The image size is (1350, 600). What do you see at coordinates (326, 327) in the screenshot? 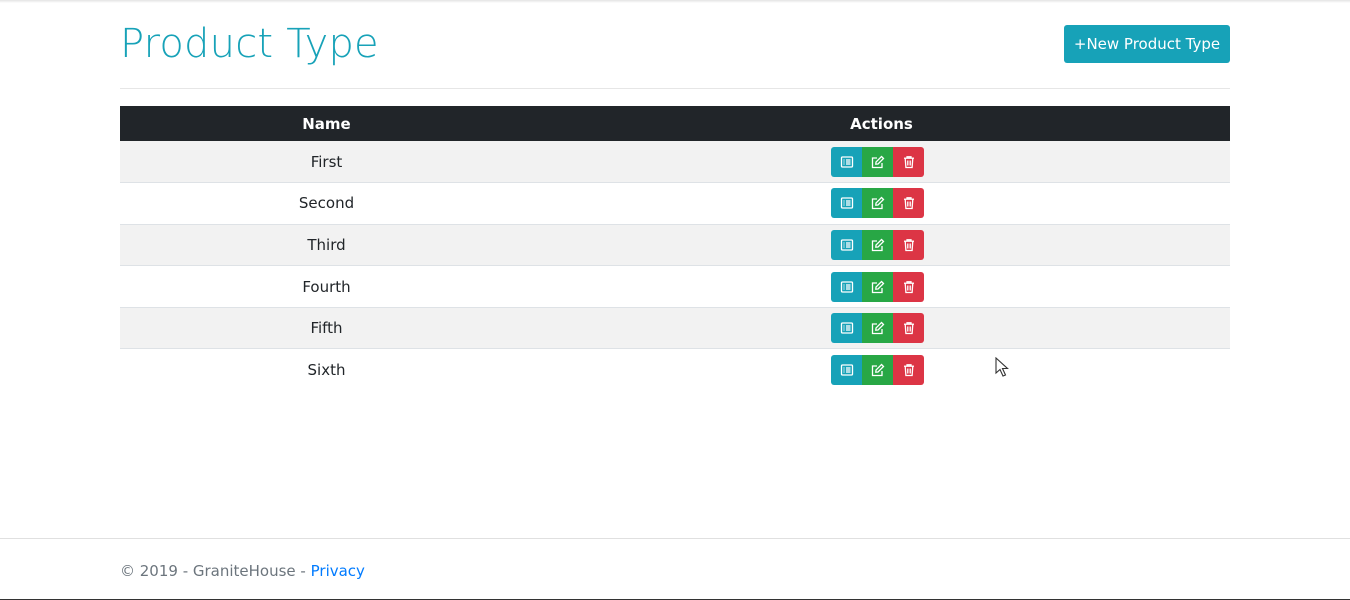
I see `product-type-name: Fifth` at bounding box center [326, 327].